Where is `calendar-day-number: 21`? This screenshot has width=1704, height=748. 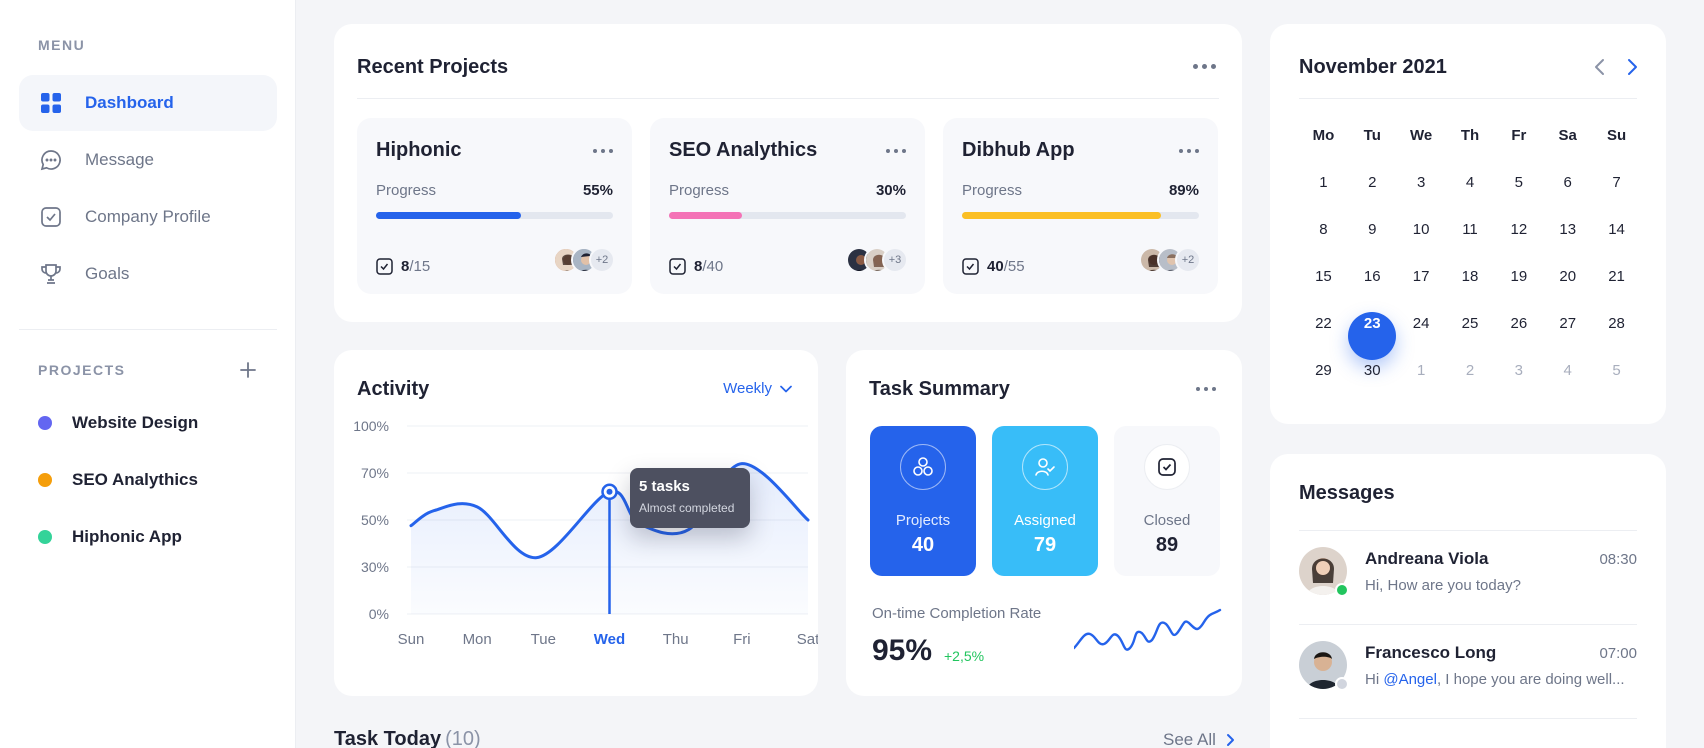
calendar-day-number: 21 is located at coordinates (1616, 276).